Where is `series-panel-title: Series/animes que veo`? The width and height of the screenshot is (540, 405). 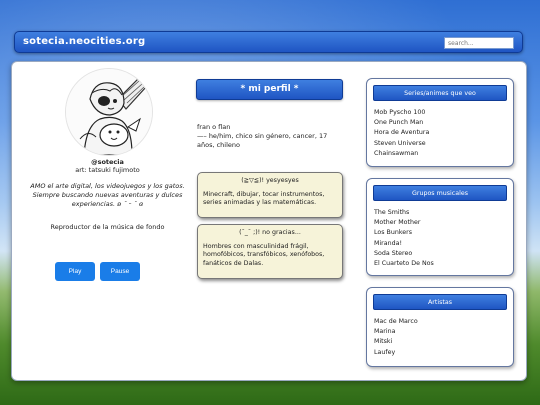
series-panel-title: Series/animes que veo is located at coordinates (440, 93).